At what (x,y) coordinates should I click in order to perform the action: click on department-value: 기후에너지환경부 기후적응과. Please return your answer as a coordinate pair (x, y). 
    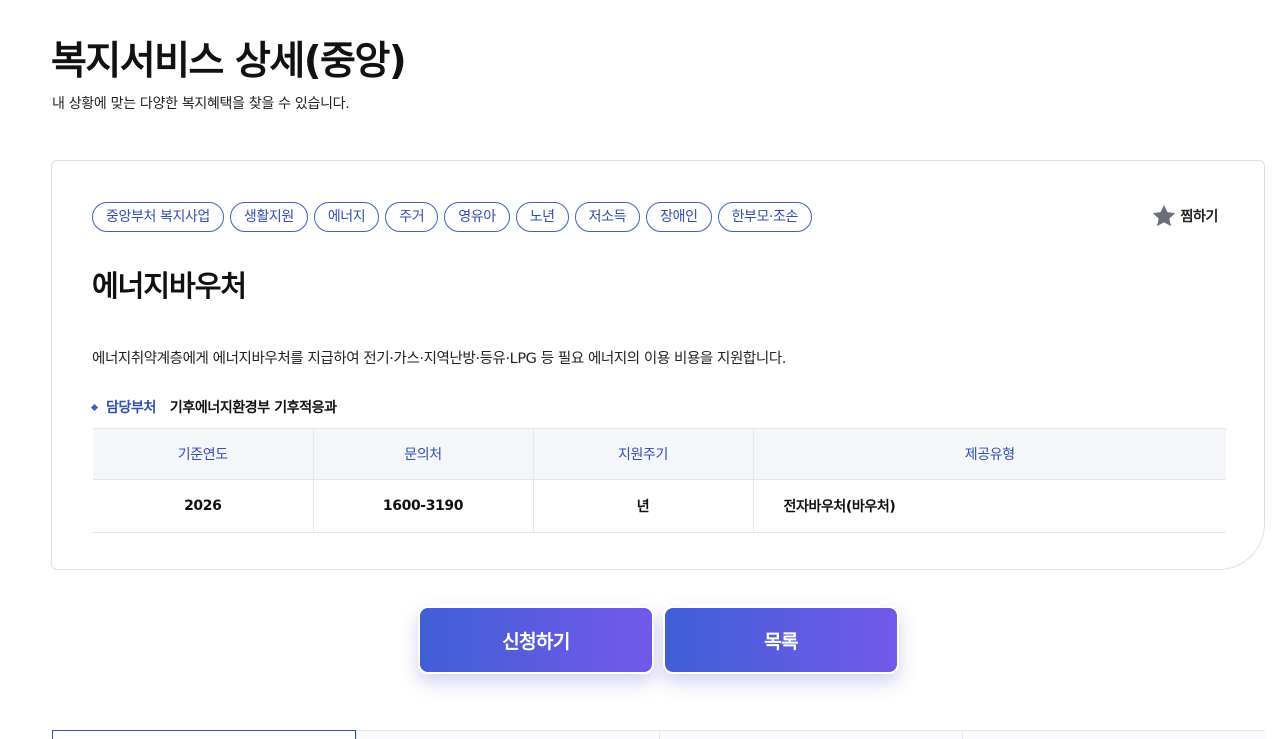
    Looking at the image, I should click on (253, 408).